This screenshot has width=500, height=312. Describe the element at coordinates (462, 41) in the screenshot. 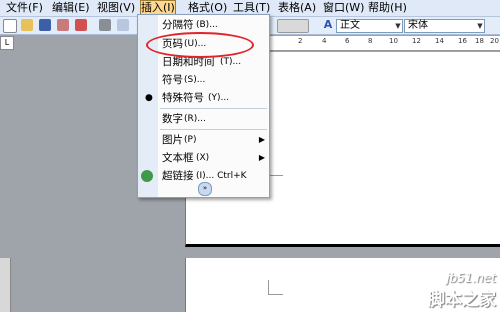

I see `ruler-tick: 16` at that location.